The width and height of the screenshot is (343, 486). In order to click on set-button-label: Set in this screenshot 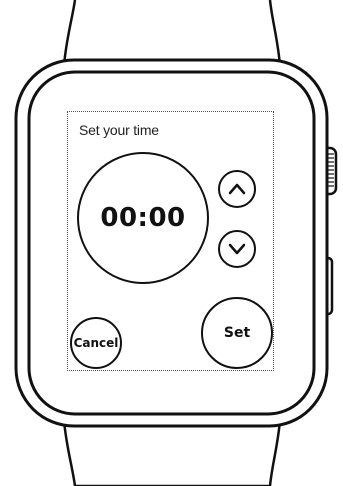, I will do `click(237, 333)`.